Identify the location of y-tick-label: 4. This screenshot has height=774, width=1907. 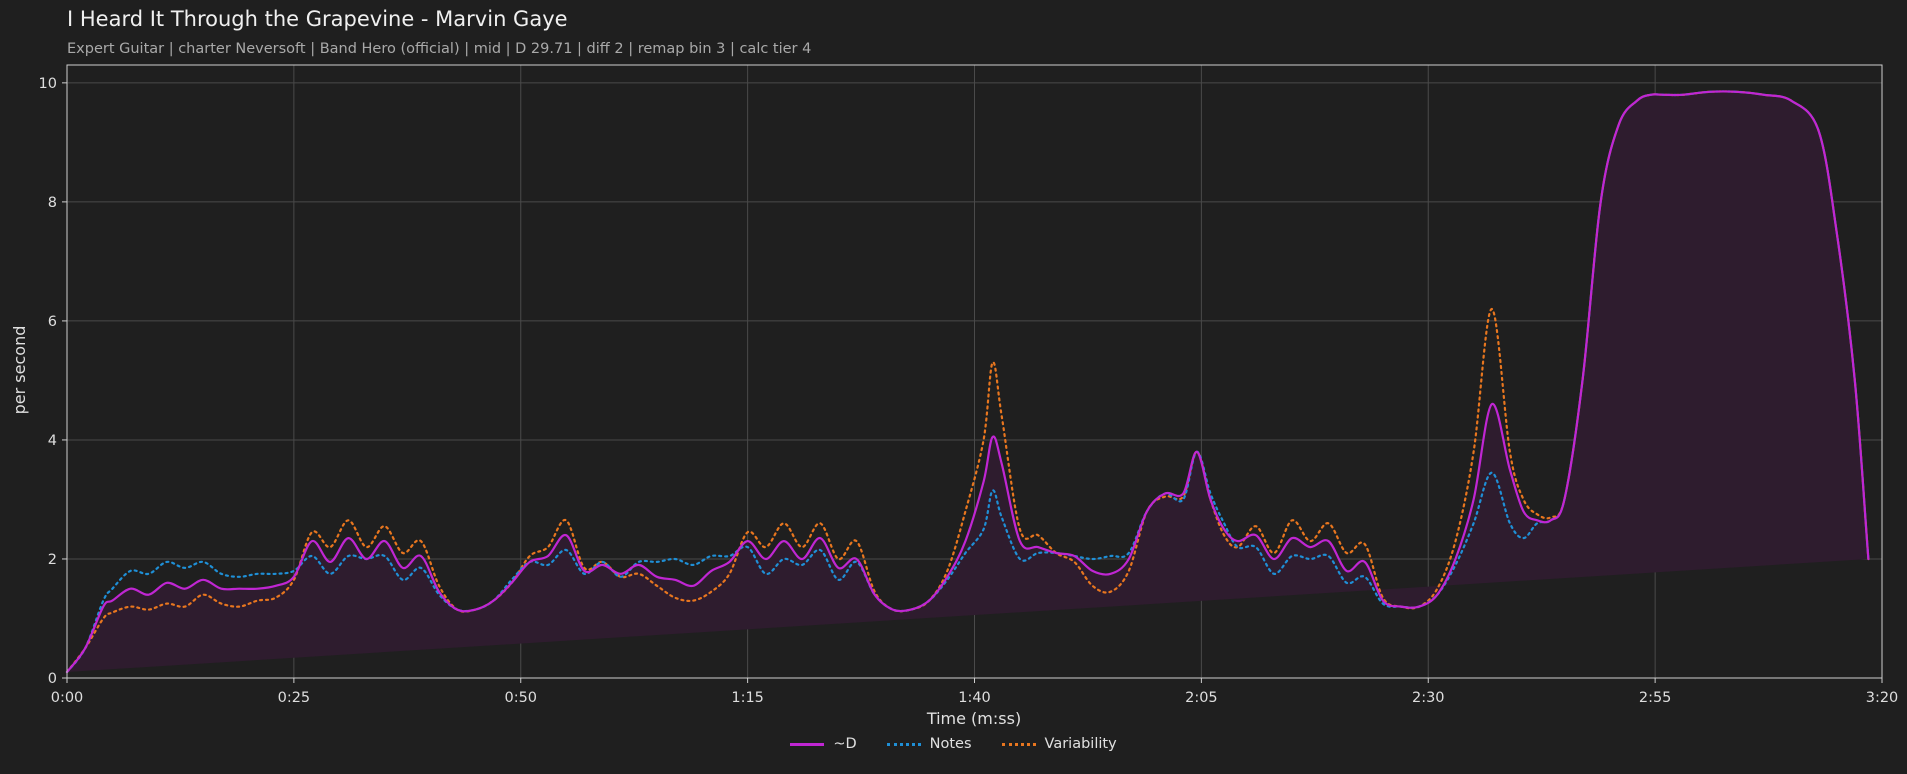
(52, 441).